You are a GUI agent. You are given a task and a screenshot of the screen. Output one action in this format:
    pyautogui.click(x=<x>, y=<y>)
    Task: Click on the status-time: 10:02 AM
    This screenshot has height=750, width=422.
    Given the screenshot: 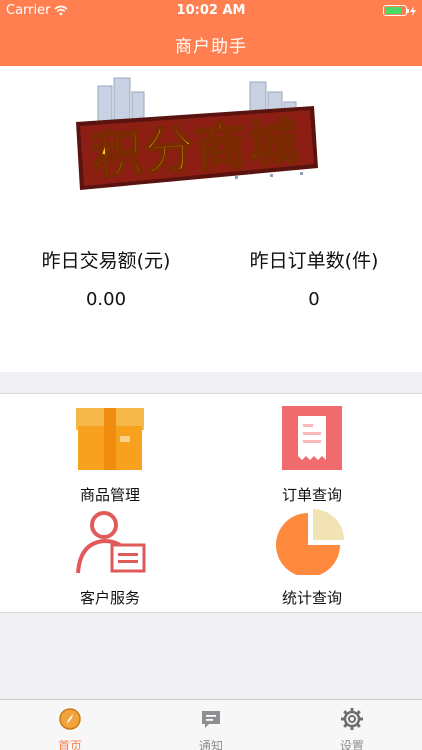 What is the action you would take?
    pyautogui.click(x=211, y=10)
    